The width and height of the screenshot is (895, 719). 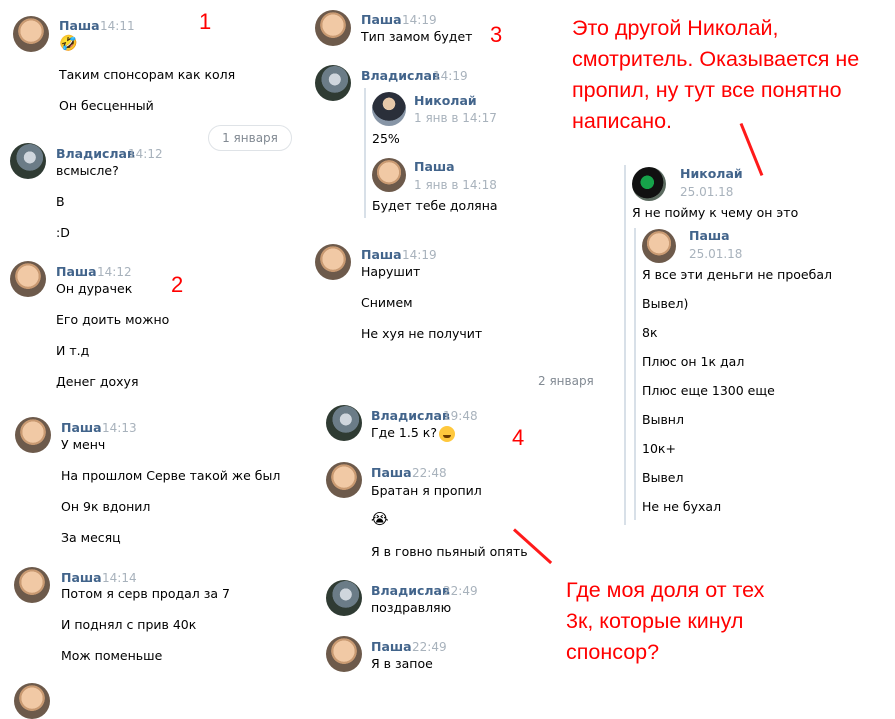 What do you see at coordinates (566, 381) in the screenshot?
I see `date-separator: 2 января` at bounding box center [566, 381].